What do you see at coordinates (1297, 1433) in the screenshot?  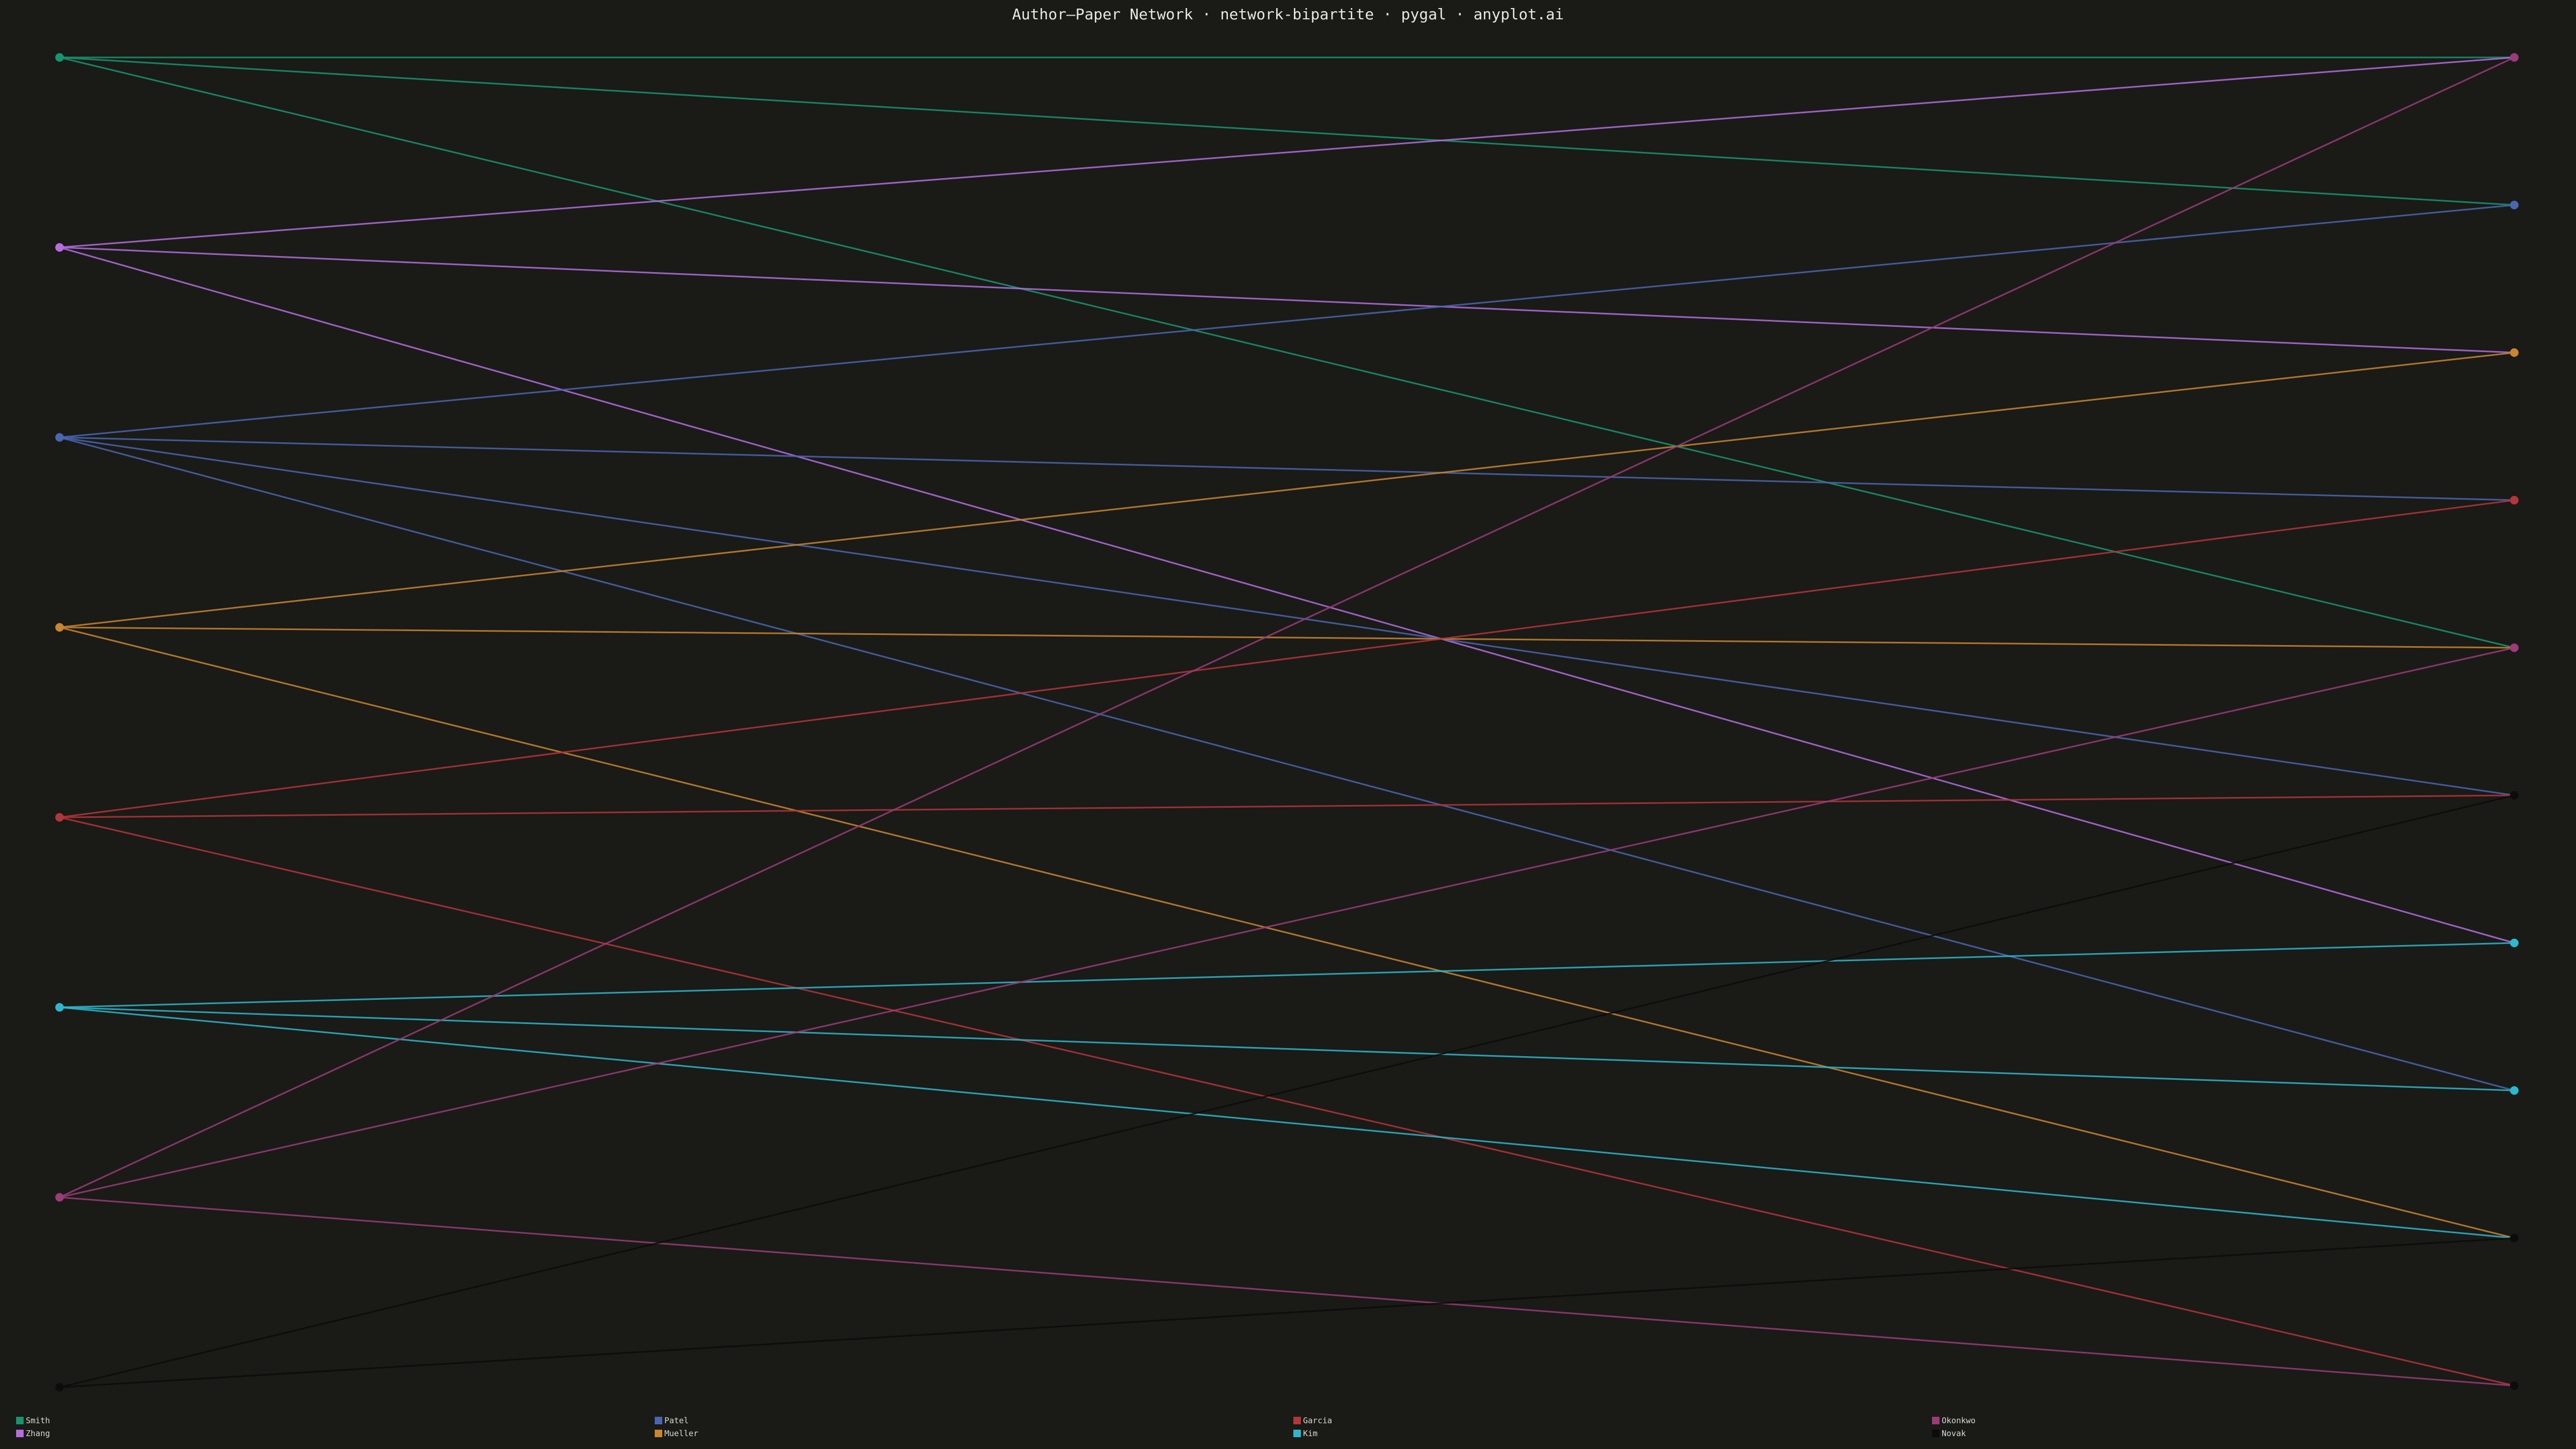 I see `legend-swatch-kim` at bounding box center [1297, 1433].